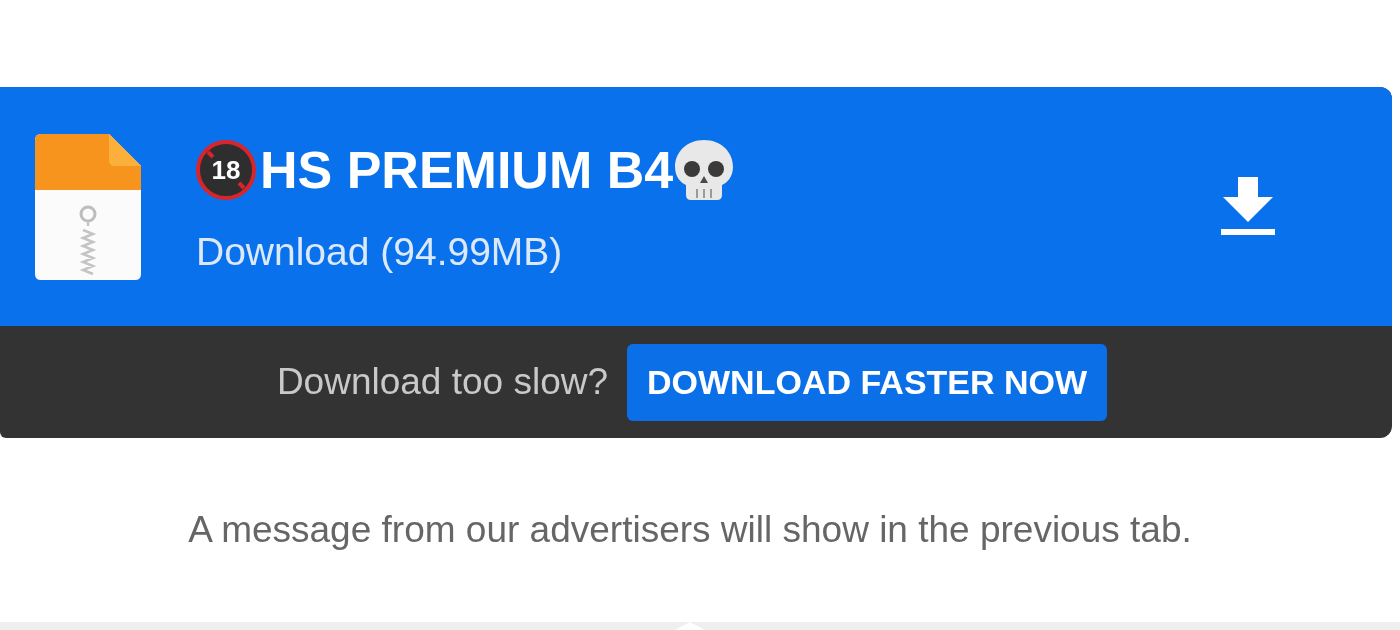  I want to click on slow-download-prompt: Download too slow?, so click(442, 382).